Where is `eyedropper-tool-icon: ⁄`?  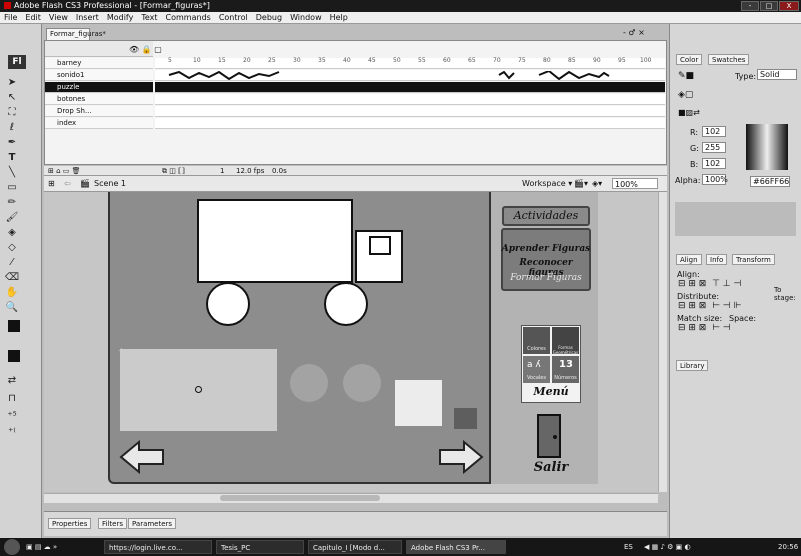
eyedropper-tool-icon: ⁄ is located at coordinates (12, 263).